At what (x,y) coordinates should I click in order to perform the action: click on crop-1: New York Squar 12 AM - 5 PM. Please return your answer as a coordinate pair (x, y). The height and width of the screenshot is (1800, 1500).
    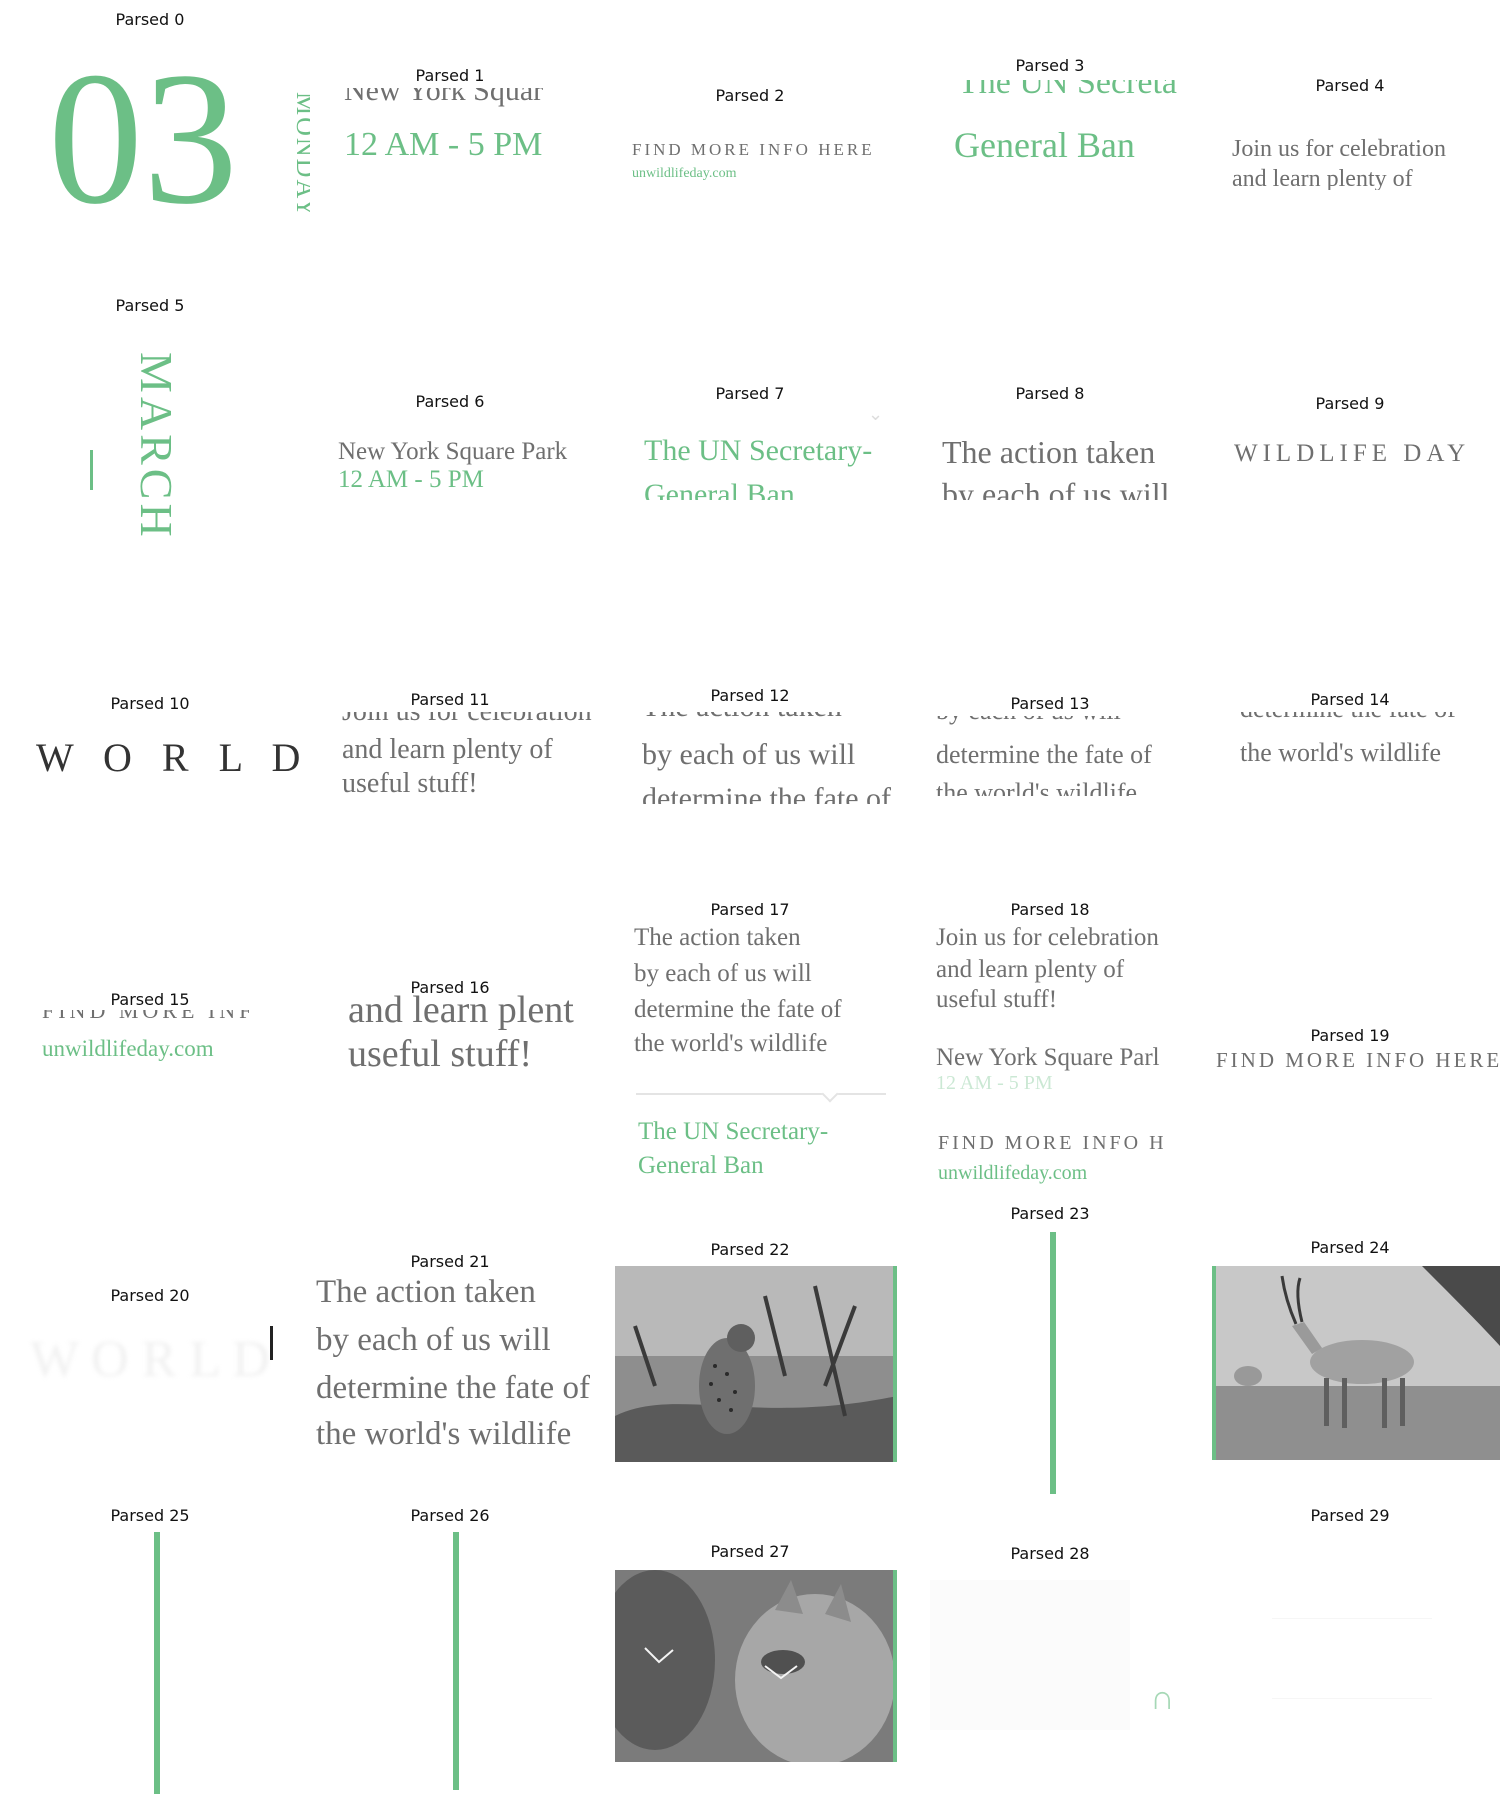
    Looking at the image, I should click on (465, 133).